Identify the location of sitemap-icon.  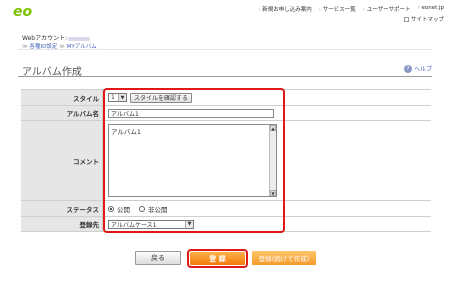
(406, 19).